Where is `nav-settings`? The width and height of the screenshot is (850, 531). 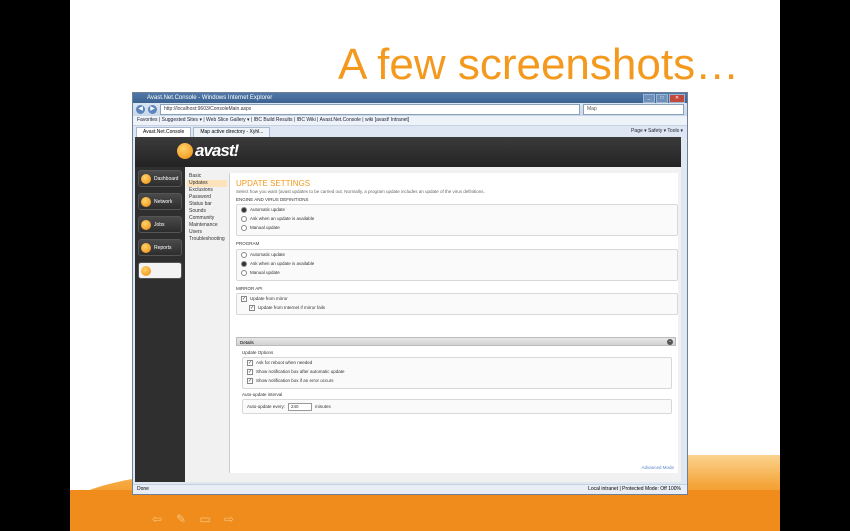 nav-settings is located at coordinates (160, 270).